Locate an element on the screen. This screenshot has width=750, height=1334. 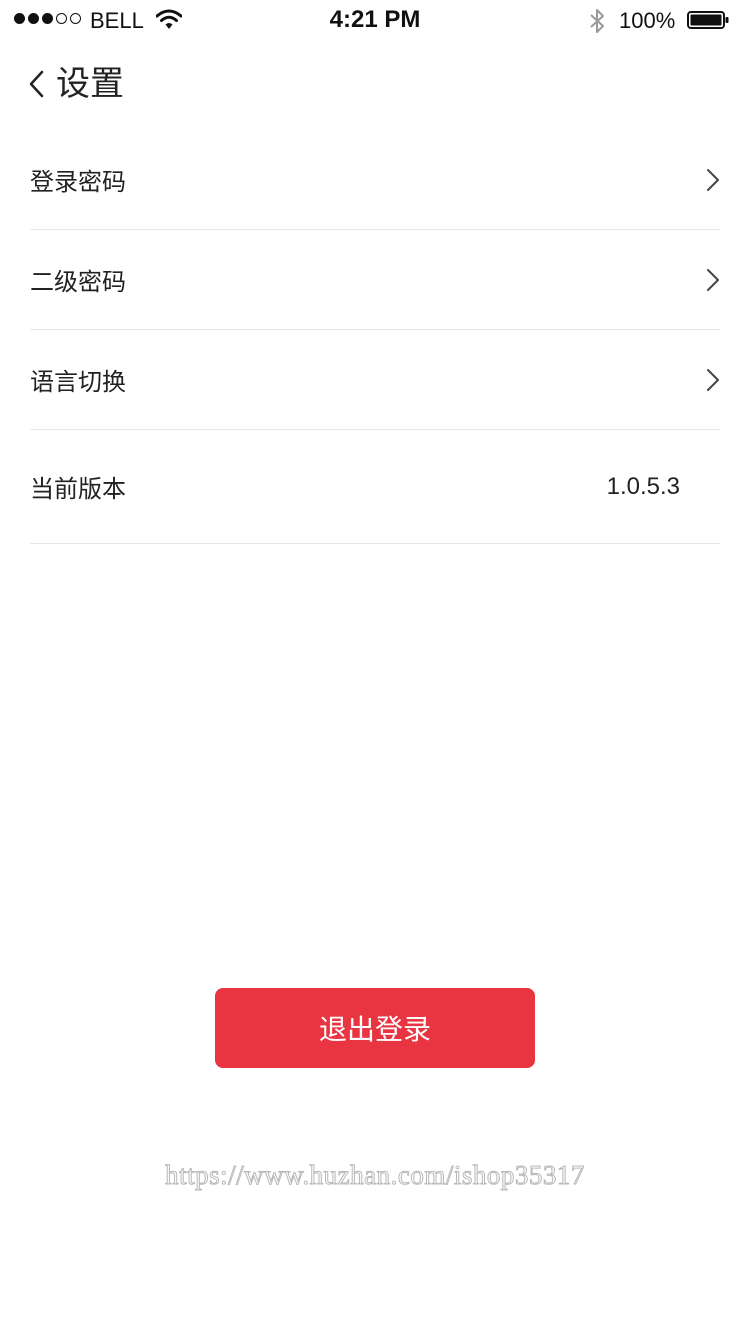
settings-item-label: 二级密码 is located at coordinates (78, 282).